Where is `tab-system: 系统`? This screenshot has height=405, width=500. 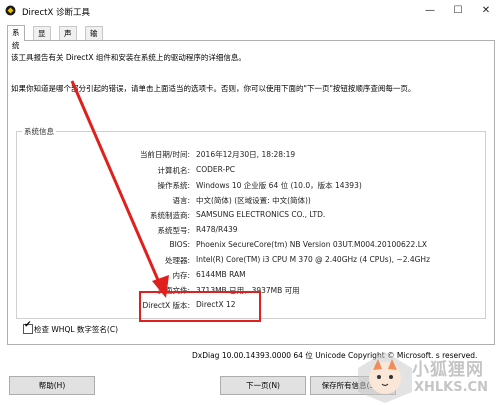 tab-system: 系统 is located at coordinates (16, 37).